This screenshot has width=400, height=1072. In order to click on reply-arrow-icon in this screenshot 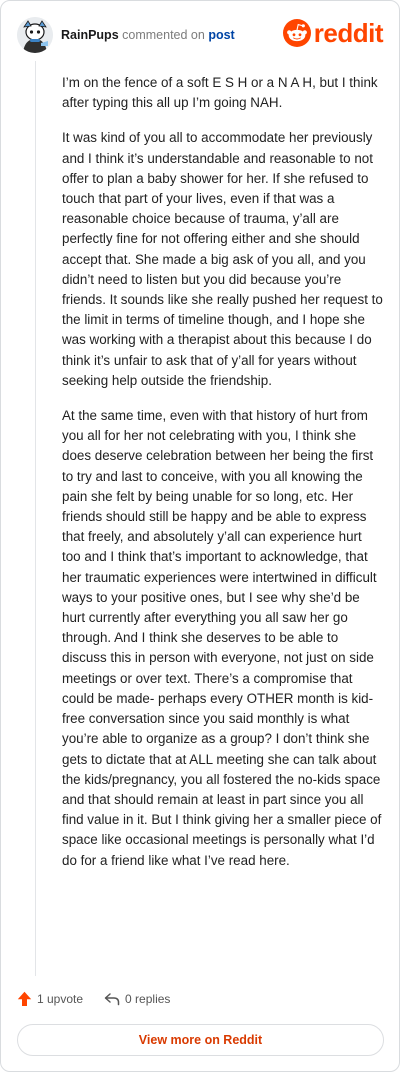, I will do `click(112, 999)`.